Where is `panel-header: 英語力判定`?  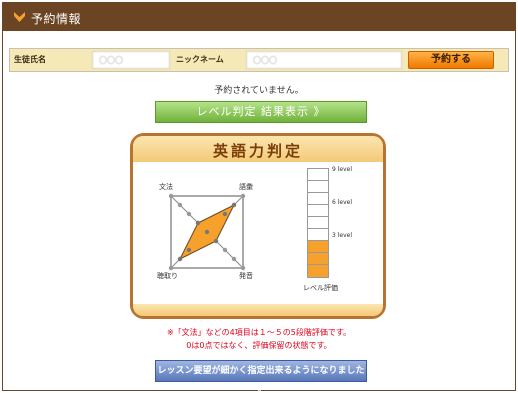 panel-header: 英語力判定 is located at coordinates (258, 149).